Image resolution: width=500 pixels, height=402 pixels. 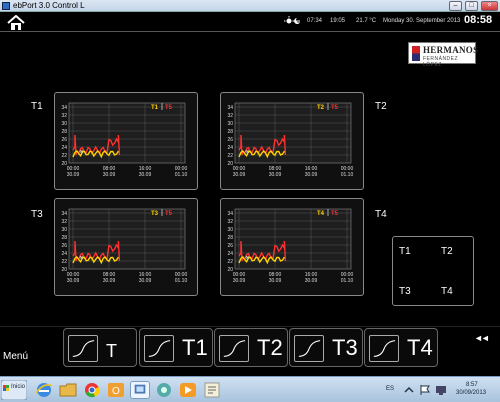 What do you see at coordinates (416, 53) in the screenshot?
I see `logo-mark` at bounding box center [416, 53].